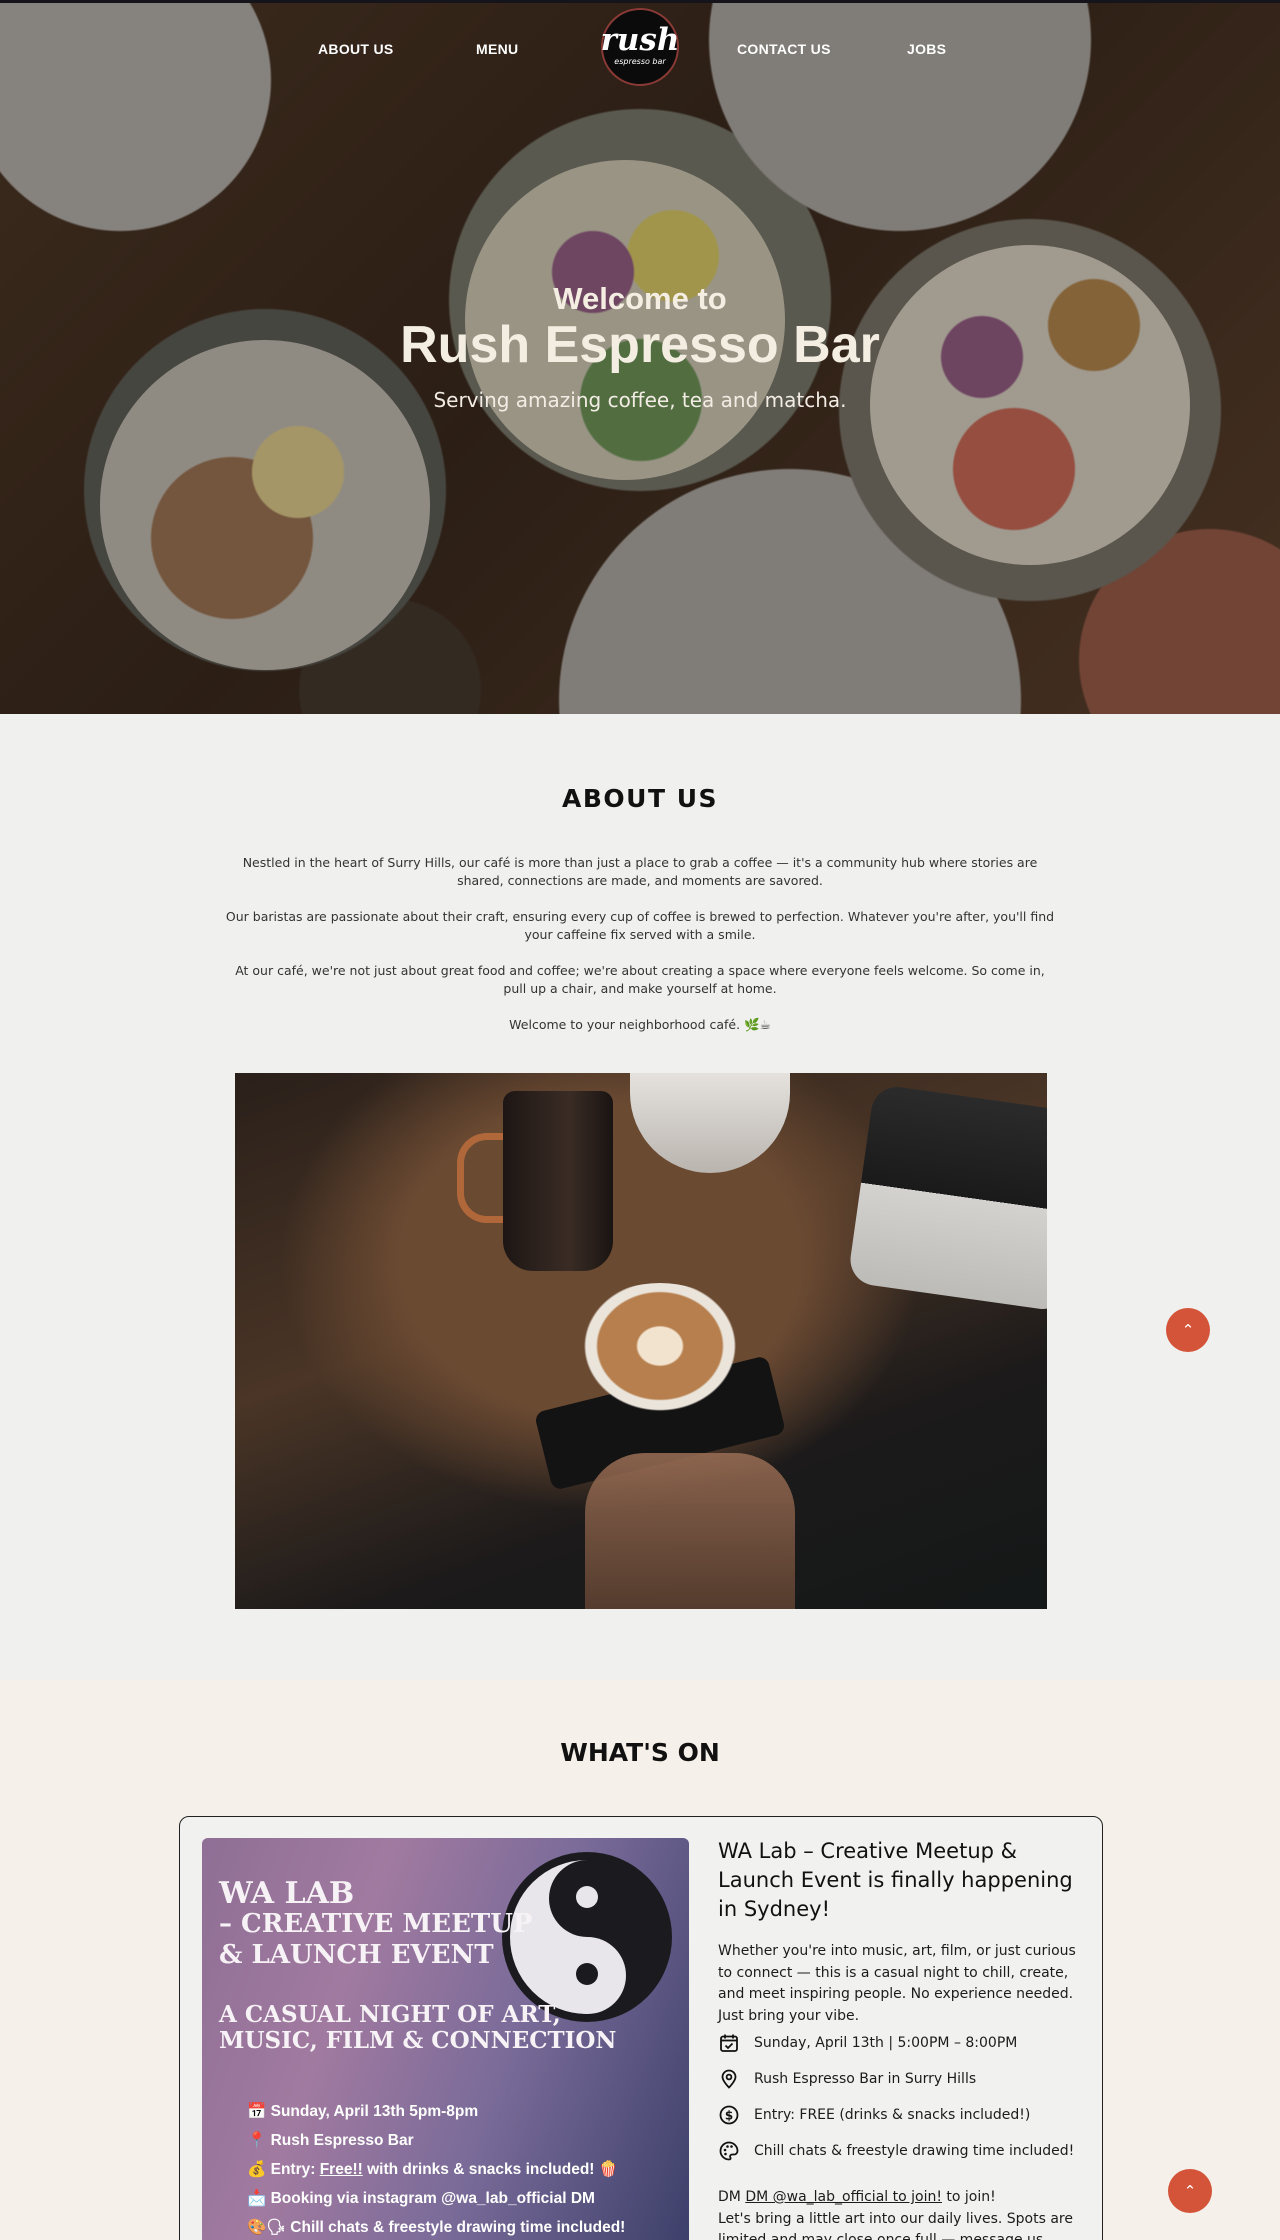 The height and width of the screenshot is (2240, 1280). I want to click on dollar-circle-icon: $, so click(729, 2115).